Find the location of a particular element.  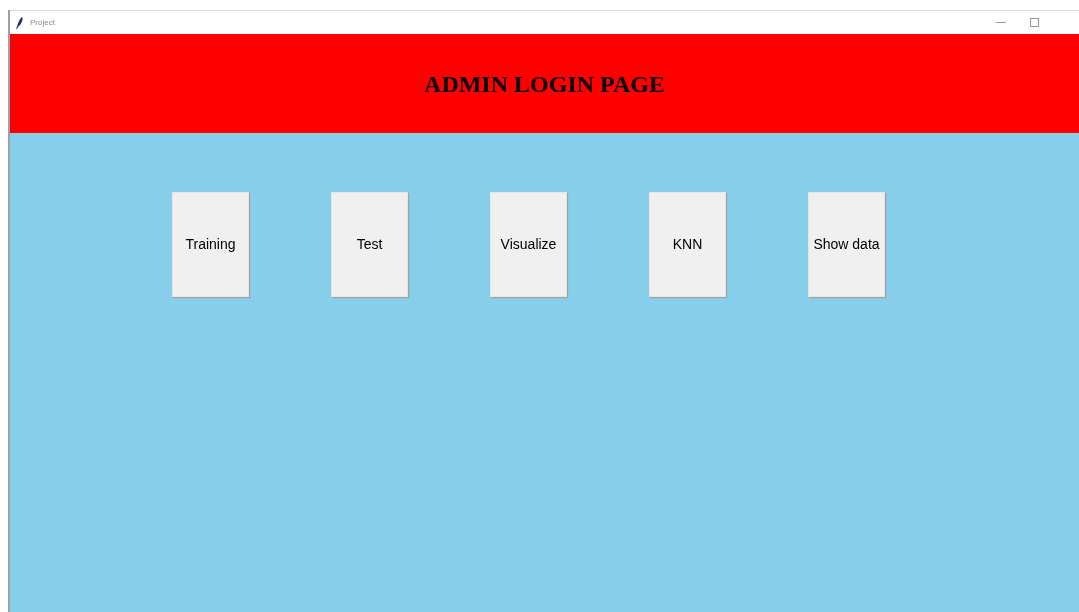

maximize-icon is located at coordinates (1034, 22).